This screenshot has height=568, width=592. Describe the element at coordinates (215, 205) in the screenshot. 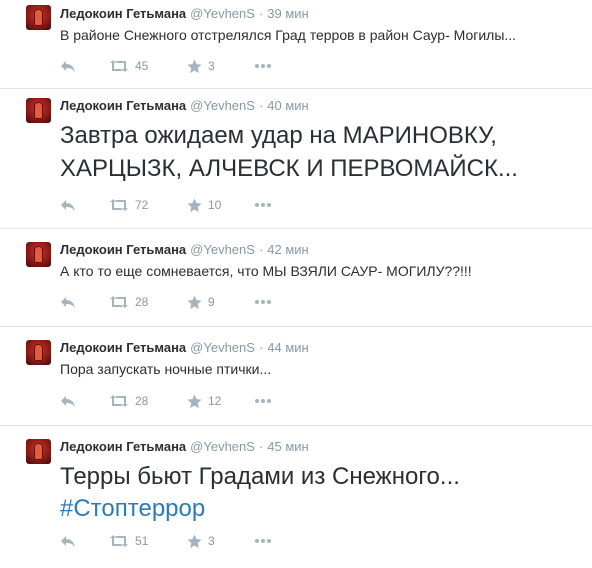

I see `favorite-count: 10` at that location.